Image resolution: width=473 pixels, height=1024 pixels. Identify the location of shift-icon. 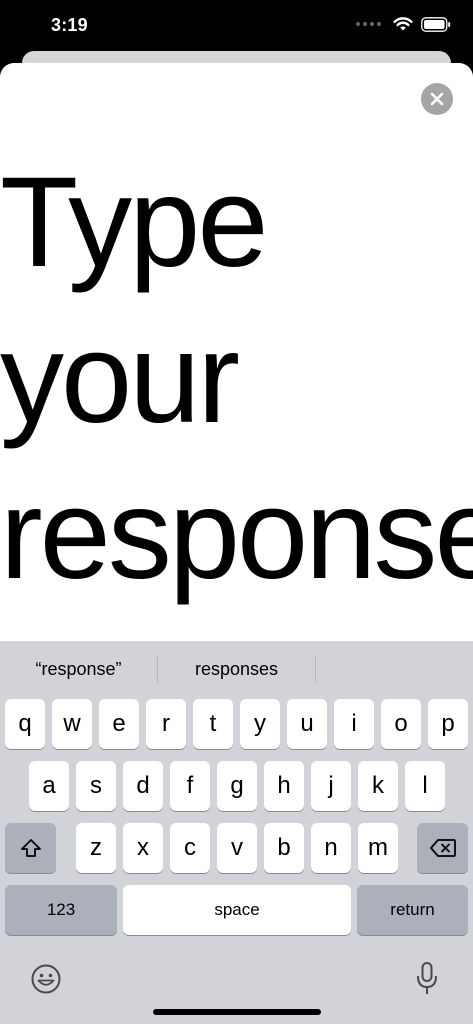
(30, 848).